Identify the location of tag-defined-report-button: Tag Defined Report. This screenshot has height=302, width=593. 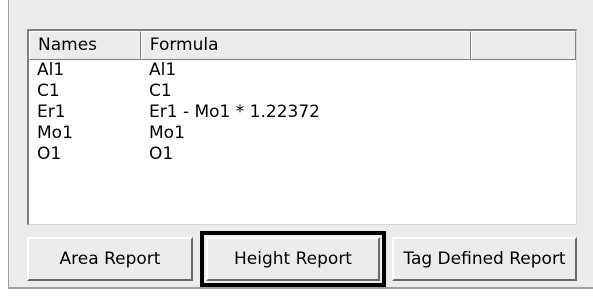
(484, 259).